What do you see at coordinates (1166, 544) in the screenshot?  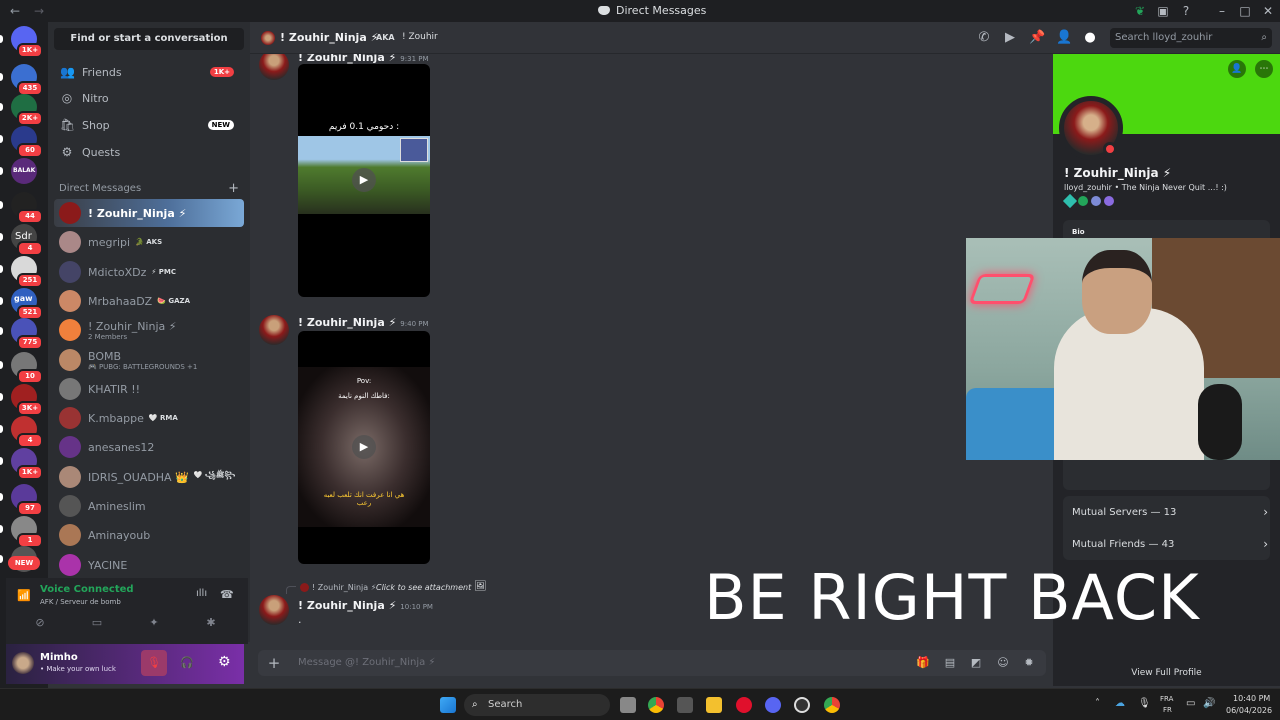 I see `mutual-friends-row: Mutual Friends — 43 ›` at bounding box center [1166, 544].